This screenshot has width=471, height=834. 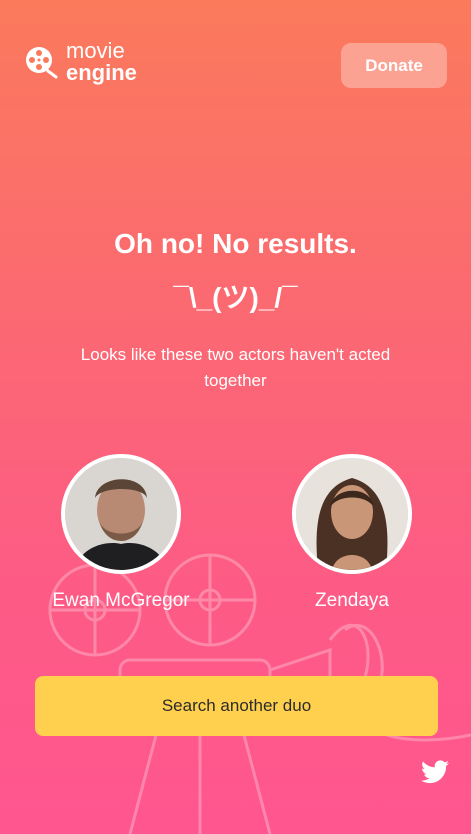 What do you see at coordinates (352, 600) in the screenshot?
I see `actor-name-2: Zendaya` at bounding box center [352, 600].